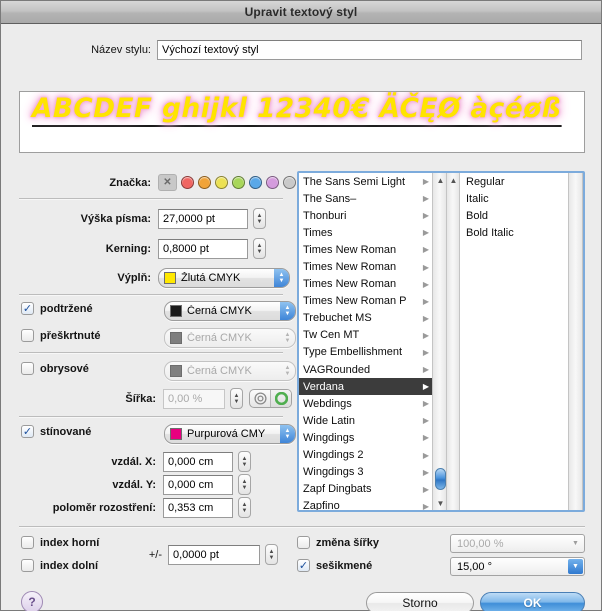 This screenshot has height=611, width=602. Describe the element at coordinates (365, 232) in the screenshot. I see `font-list-item: Times ▶` at that location.